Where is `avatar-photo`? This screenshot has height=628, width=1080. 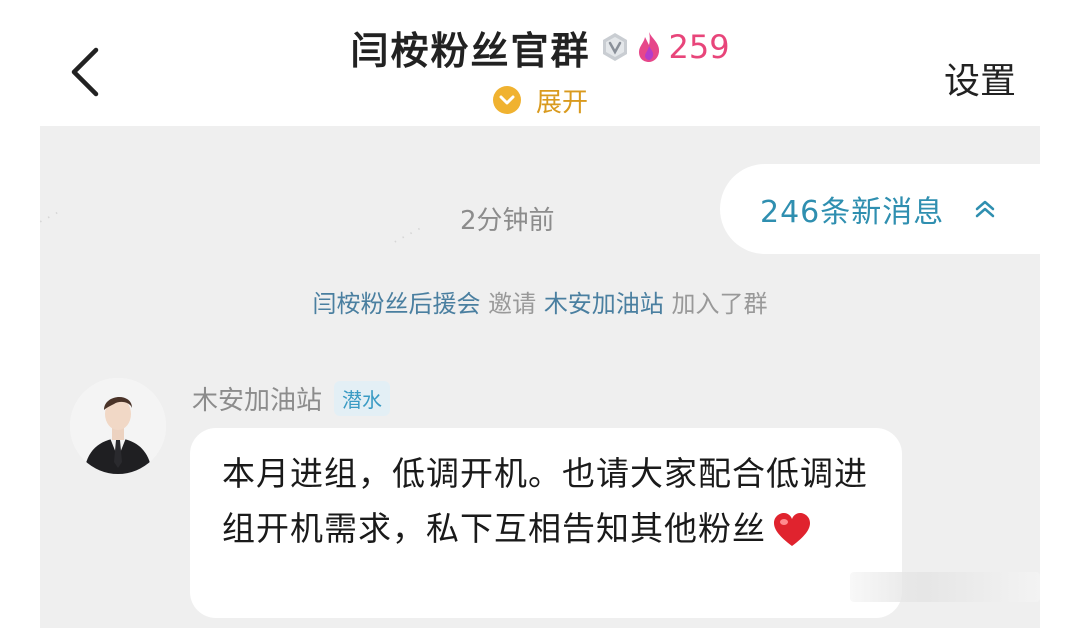 avatar-photo is located at coordinates (118, 426).